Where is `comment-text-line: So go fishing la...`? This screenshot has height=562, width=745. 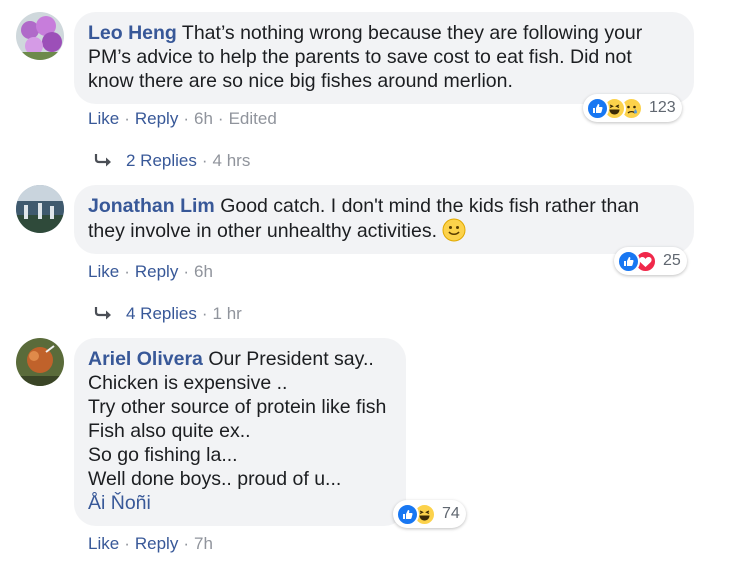 comment-text-line: So go fishing la... is located at coordinates (163, 455).